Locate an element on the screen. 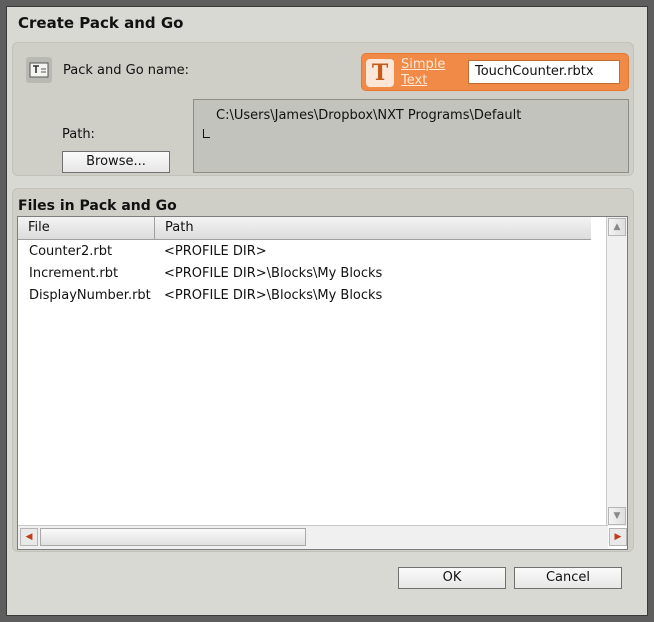 This screenshot has width=654, height=622. file-cell: Counter2.rbt is located at coordinates (71, 251).